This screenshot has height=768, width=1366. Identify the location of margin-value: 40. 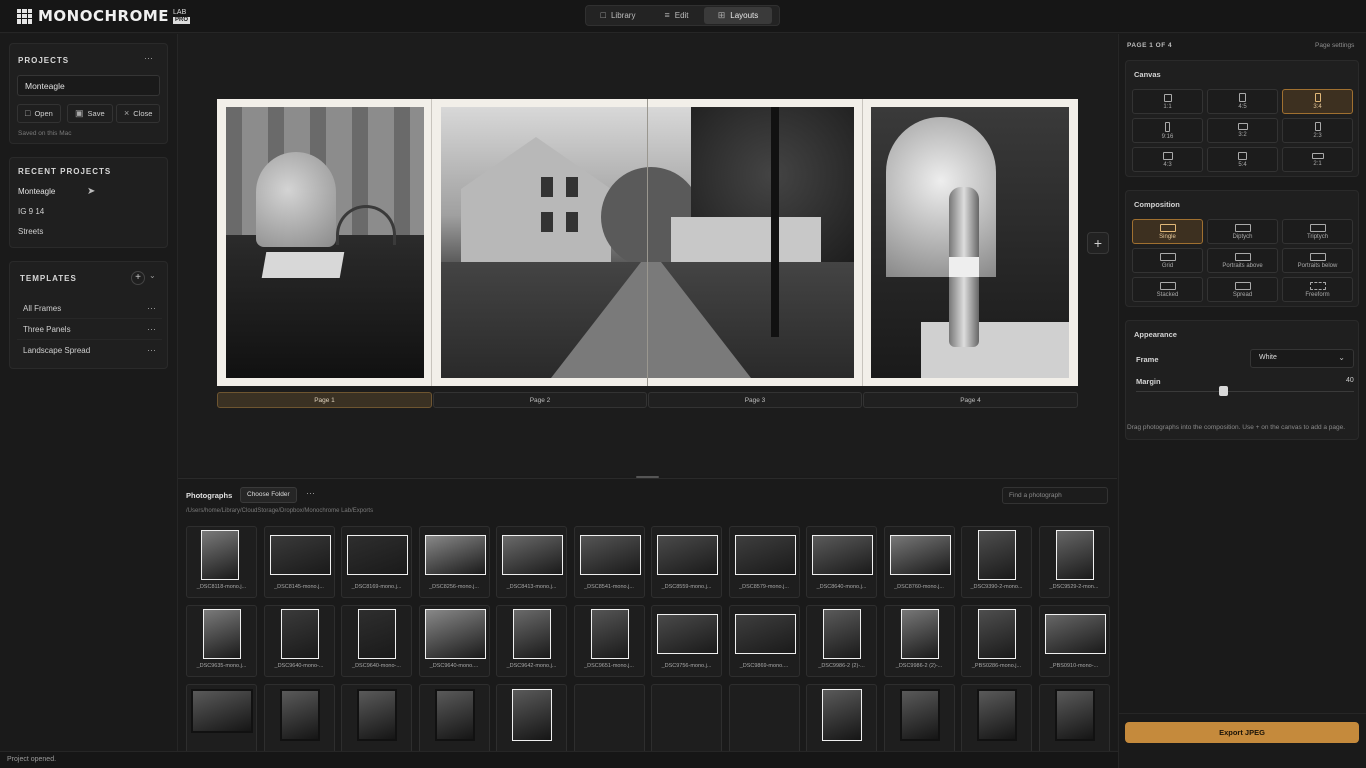
(1350, 380).